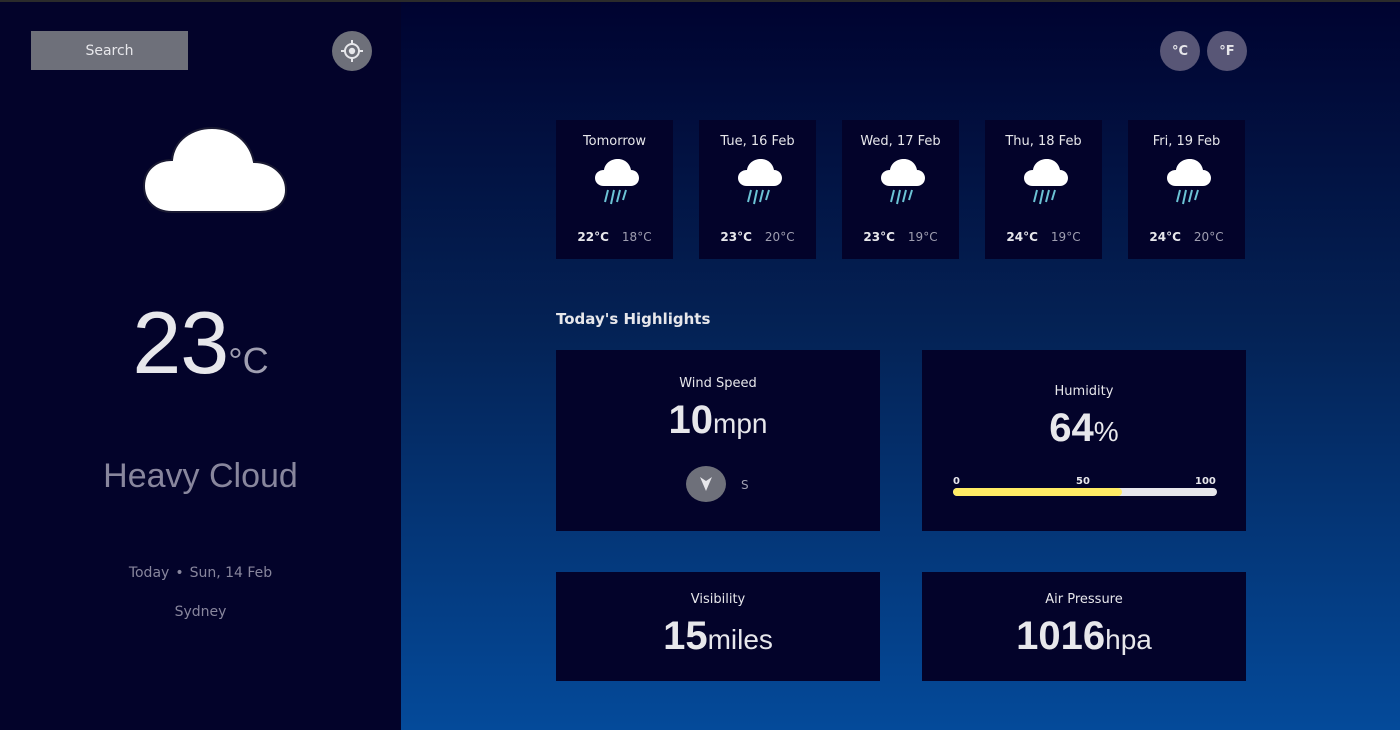 The width and height of the screenshot is (1400, 730). I want to click on forecast-card: Thu, 18 Feb 24°C 19°C, so click(1043, 189).